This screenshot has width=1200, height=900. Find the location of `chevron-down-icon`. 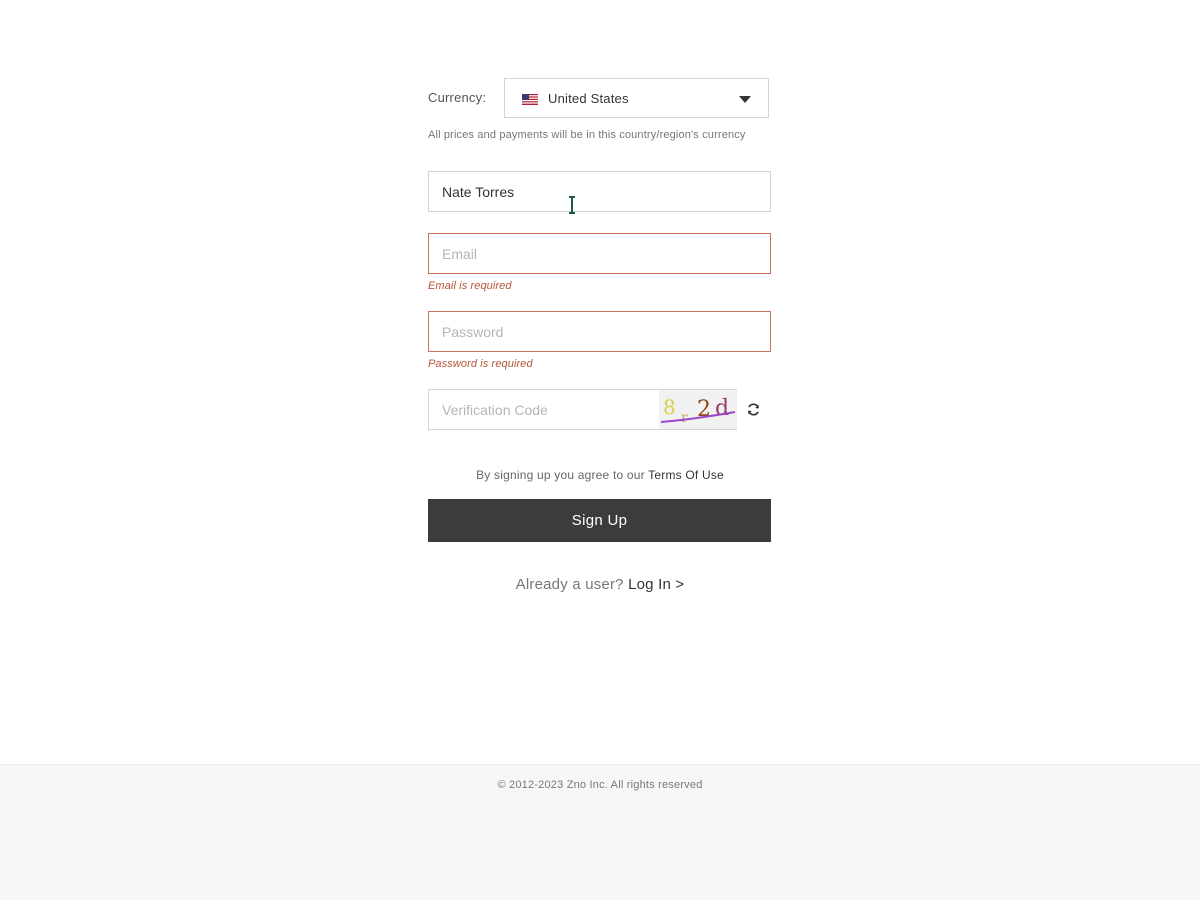

chevron-down-icon is located at coordinates (745, 99).